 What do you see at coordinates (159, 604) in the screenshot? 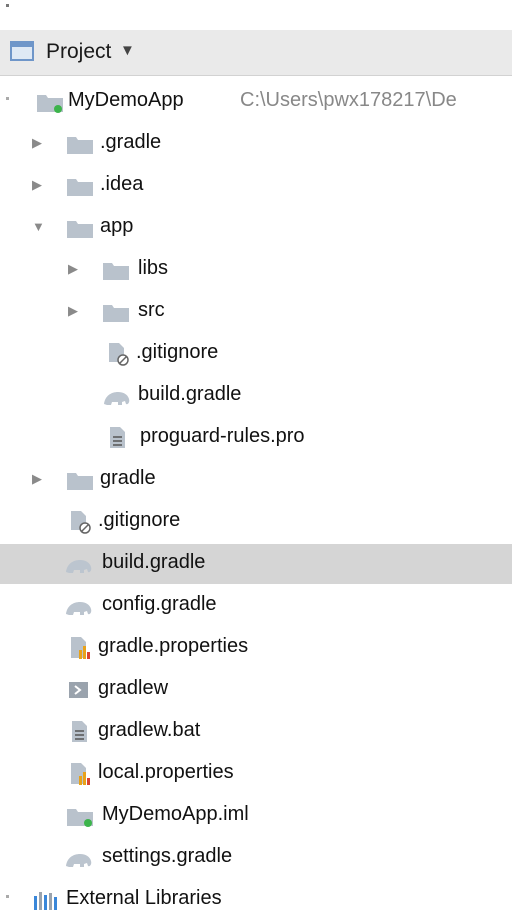
I see `tree-label-config-gradle: config.gradle` at bounding box center [159, 604].